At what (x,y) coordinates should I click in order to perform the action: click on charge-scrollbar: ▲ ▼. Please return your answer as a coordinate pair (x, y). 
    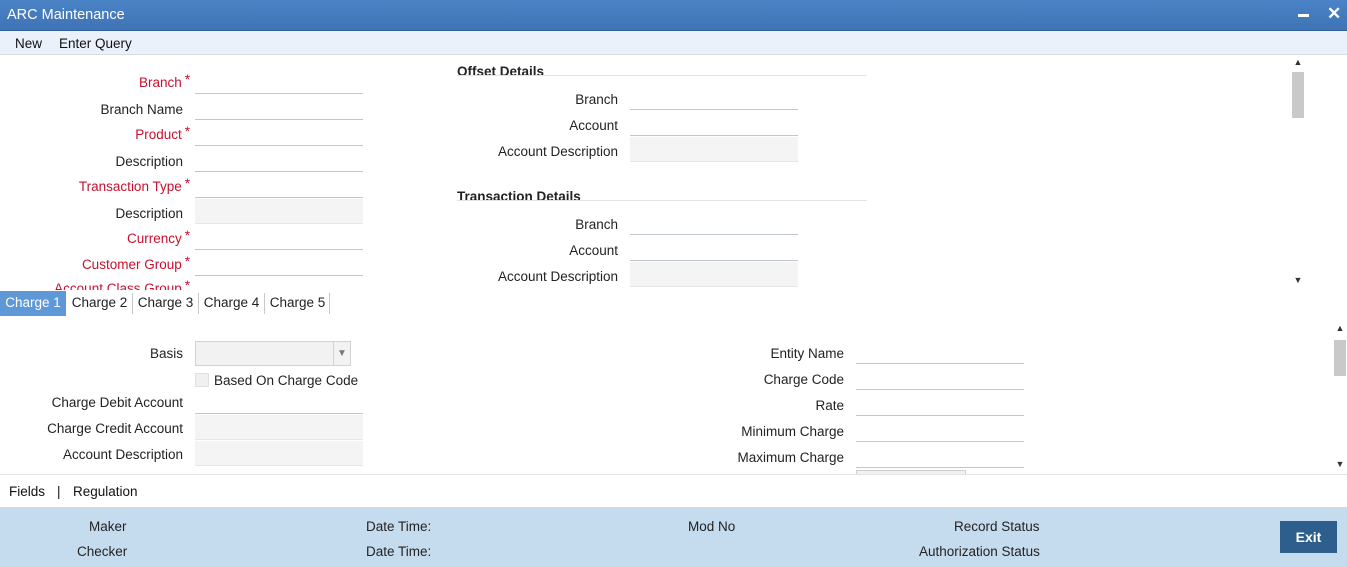
    Looking at the image, I should click on (1340, 398).